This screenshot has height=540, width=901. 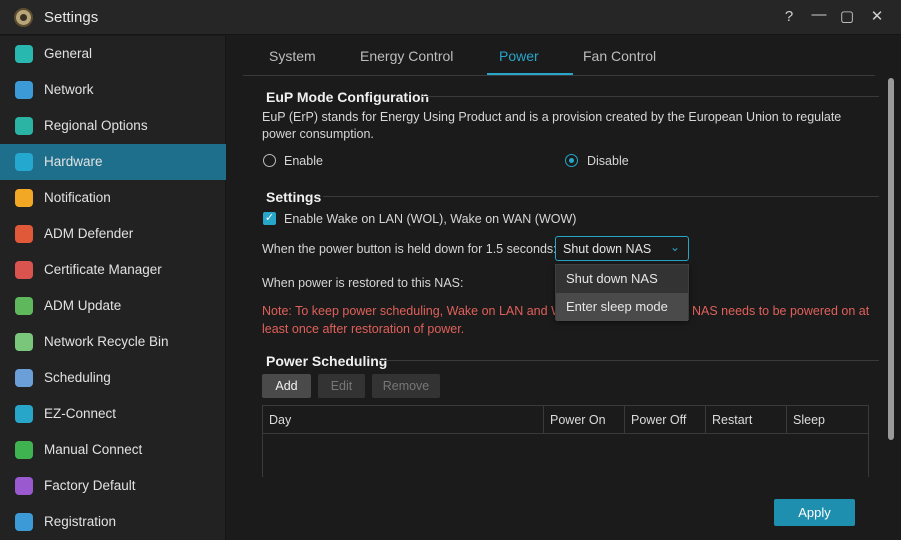 What do you see at coordinates (23, 17) in the screenshot?
I see `settings-app-icon` at bounding box center [23, 17].